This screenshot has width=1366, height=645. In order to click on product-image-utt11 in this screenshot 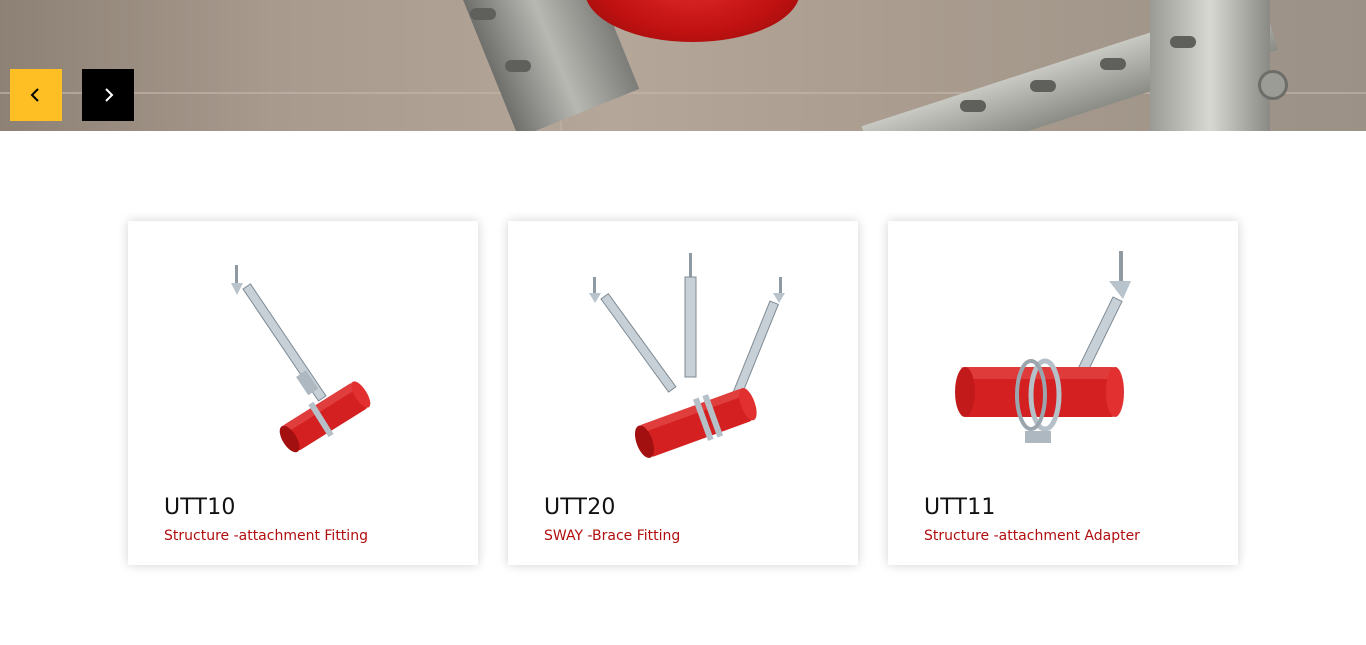, I will do `click(1043, 347)`.